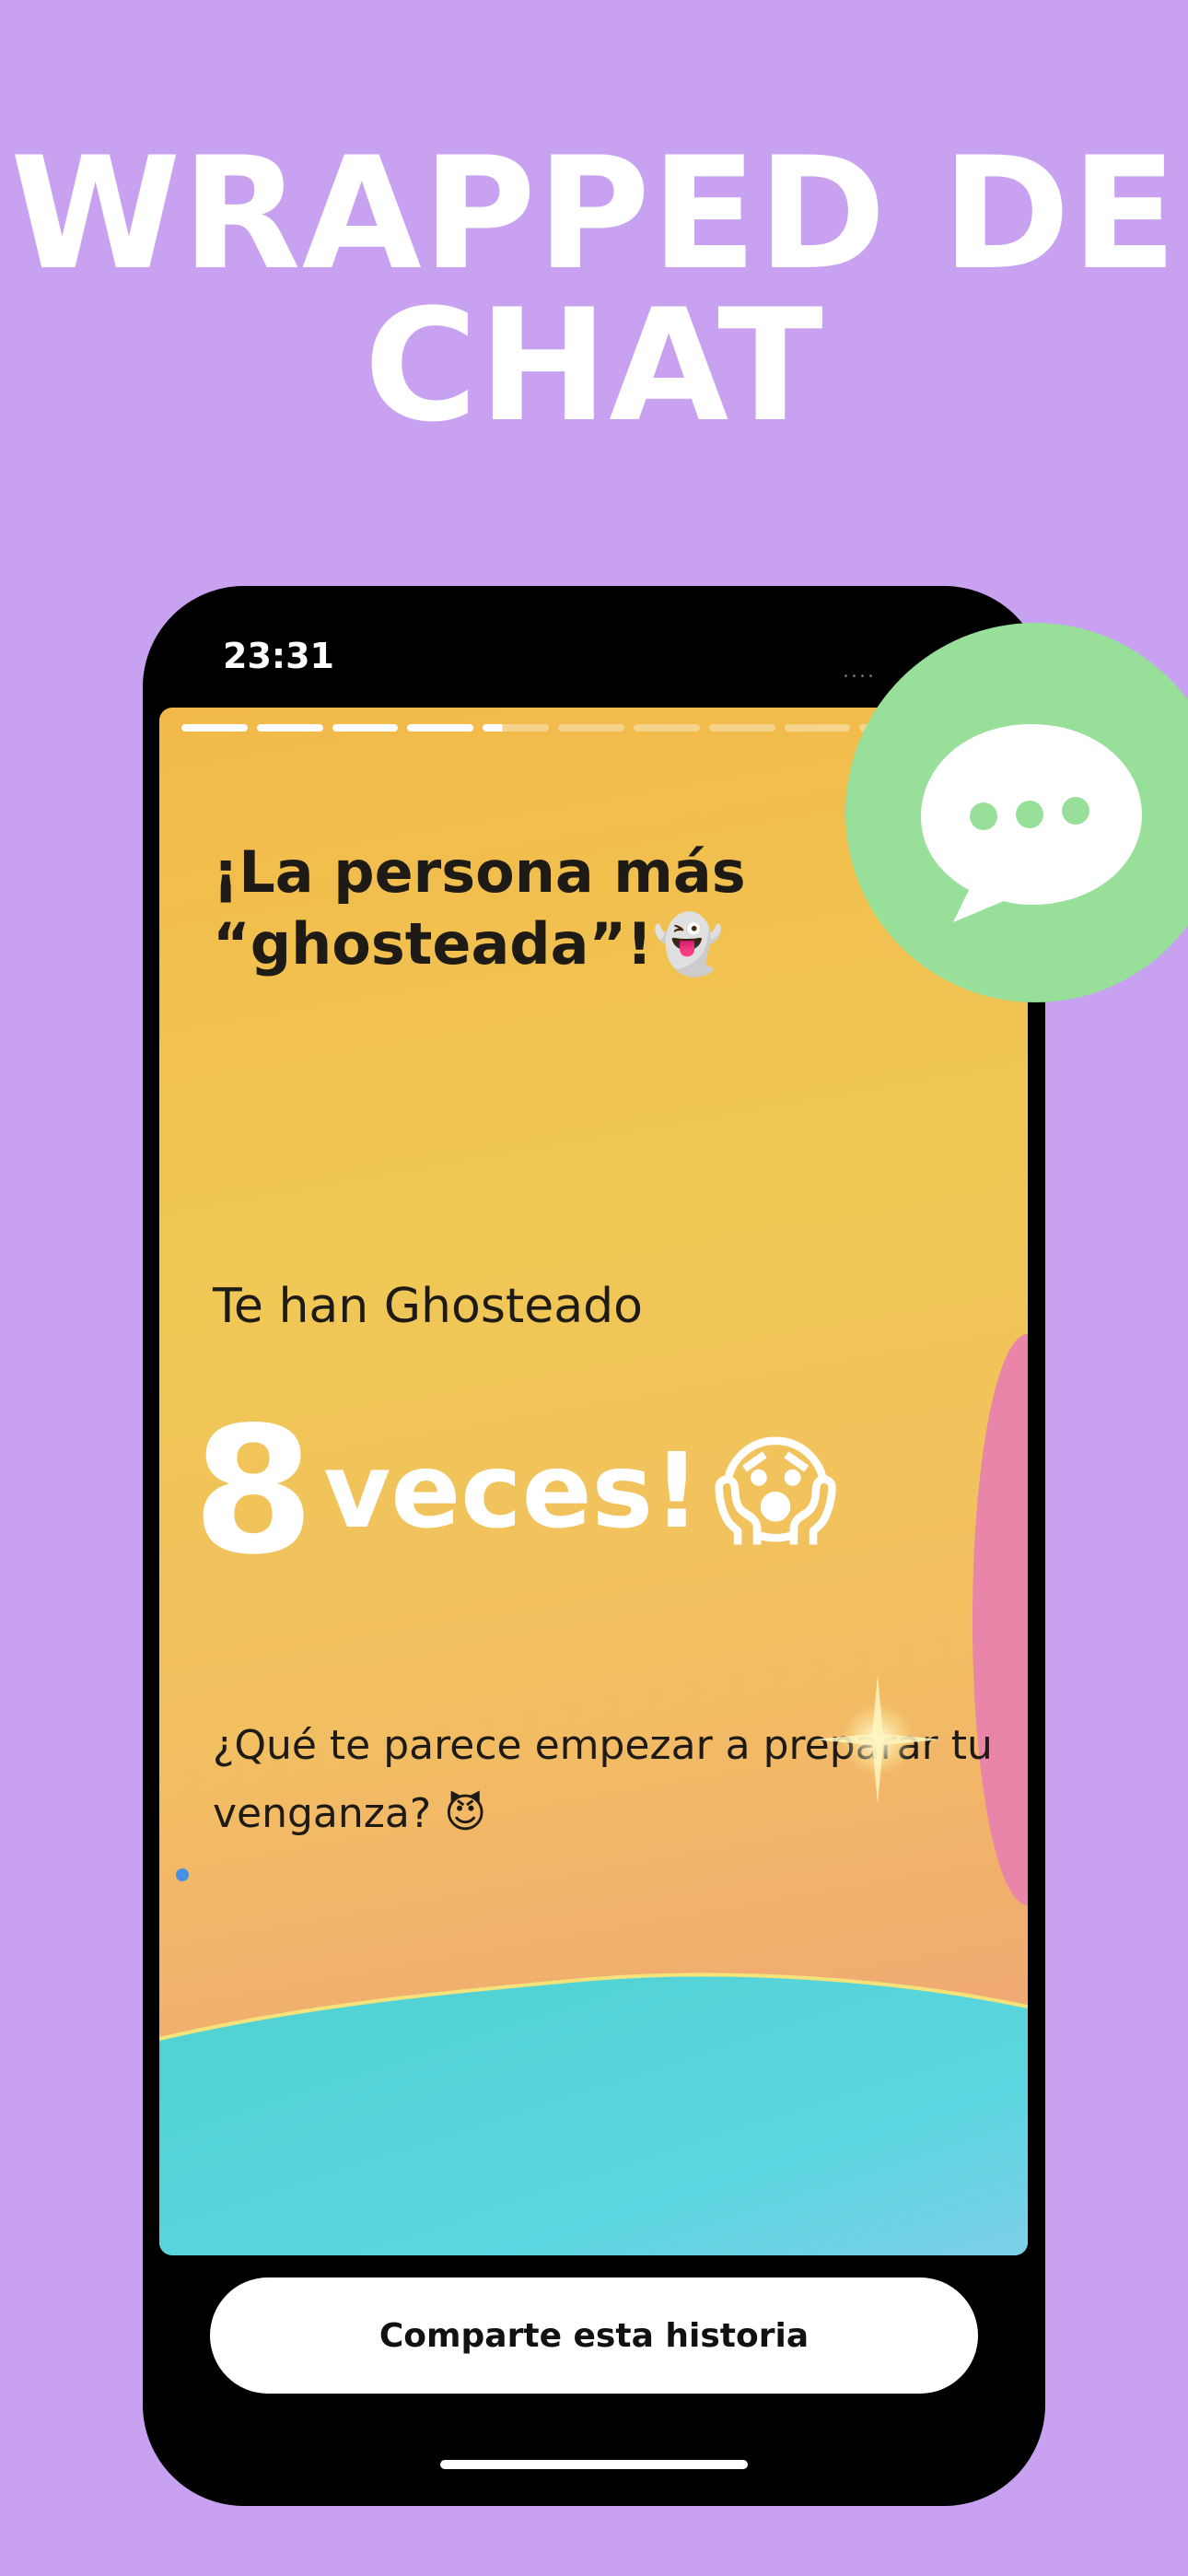 The image size is (1188, 2576). I want to click on ghost-count: 8veces! 😱, so click(515, 1491).